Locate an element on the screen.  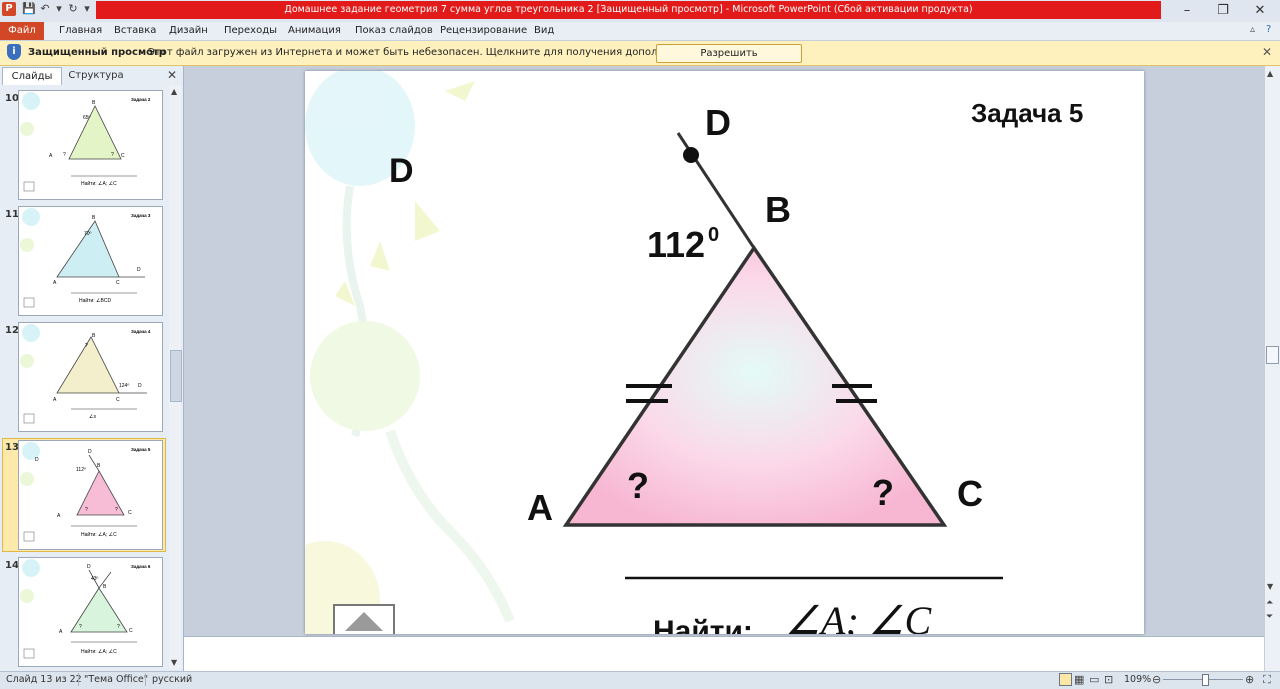
thumb-task-title: Задача 4 is located at coordinates (141, 331).